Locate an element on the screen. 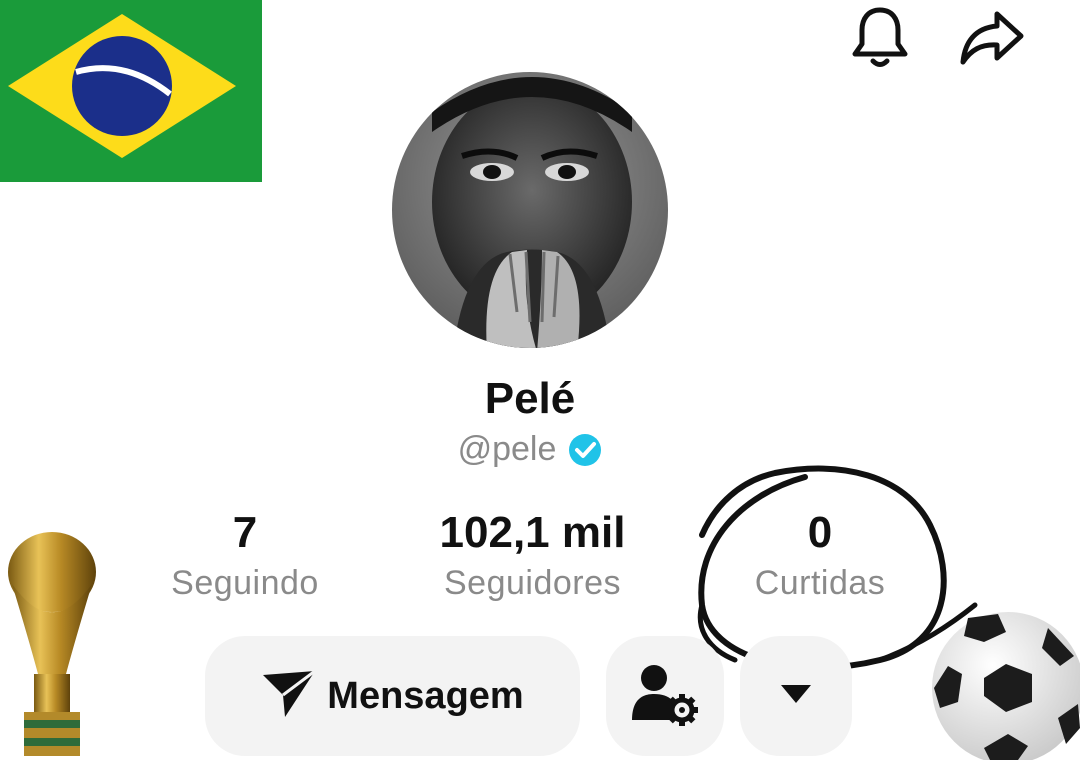 The image size is (1080, 765). stat-likes-label: Curtidas is located at coordinates (820, 583).